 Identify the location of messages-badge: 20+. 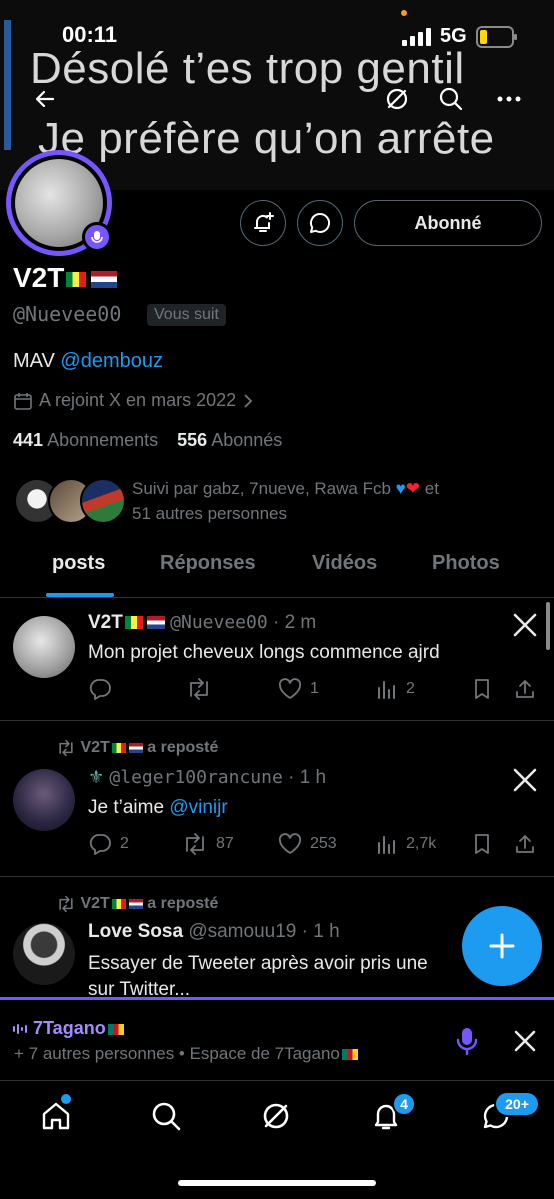
(517, 1104).